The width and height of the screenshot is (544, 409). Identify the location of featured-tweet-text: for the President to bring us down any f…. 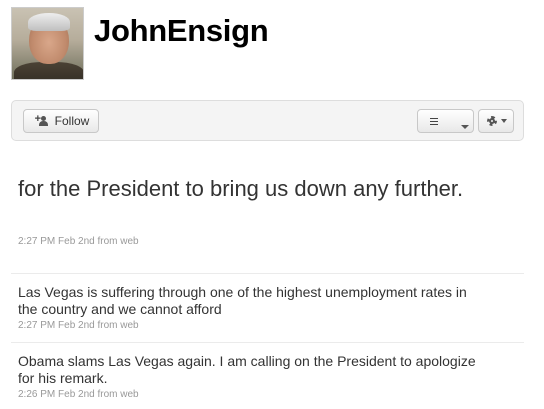
(241, 188).